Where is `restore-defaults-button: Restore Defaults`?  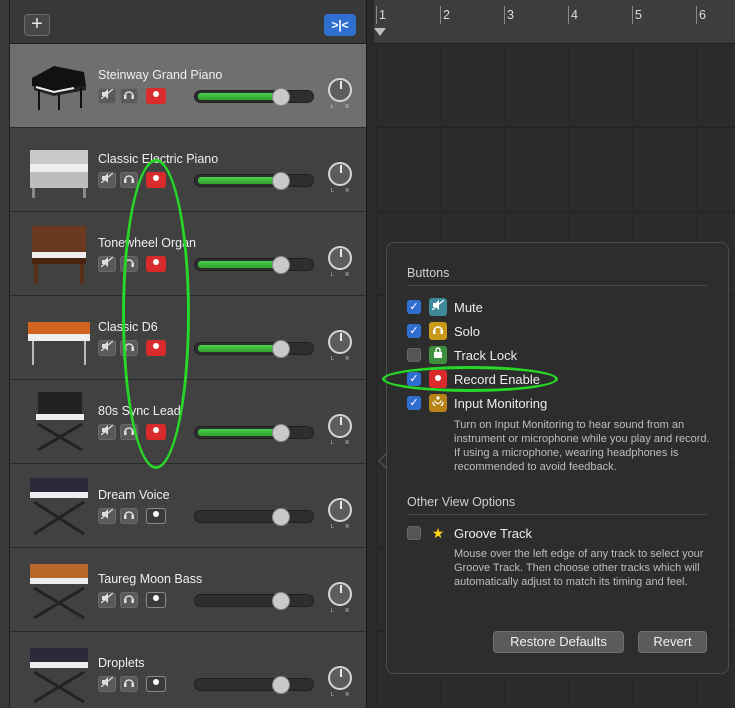
restore-defaults-button: Restore Defaults is located at coordinates (558, 642).